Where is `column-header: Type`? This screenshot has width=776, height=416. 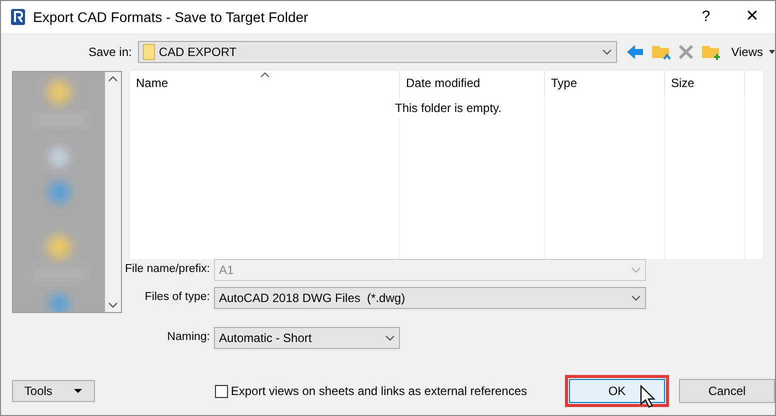
column-header: Type is located at coordinates (605, 83).